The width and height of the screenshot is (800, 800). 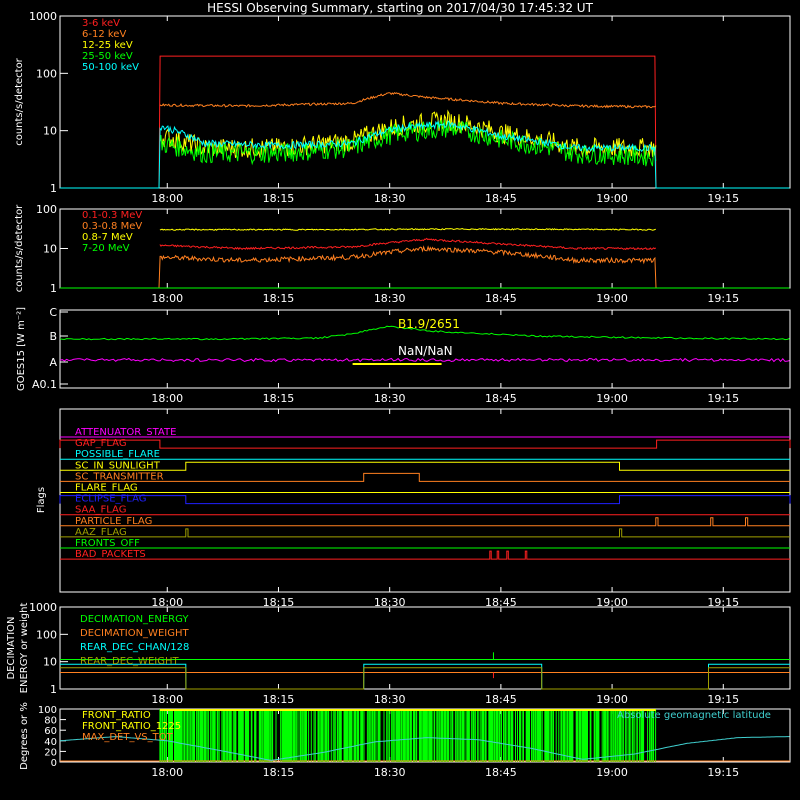 I want to click on decimation-ylabel: ENERGY or weight, so click(x=24, y=648).